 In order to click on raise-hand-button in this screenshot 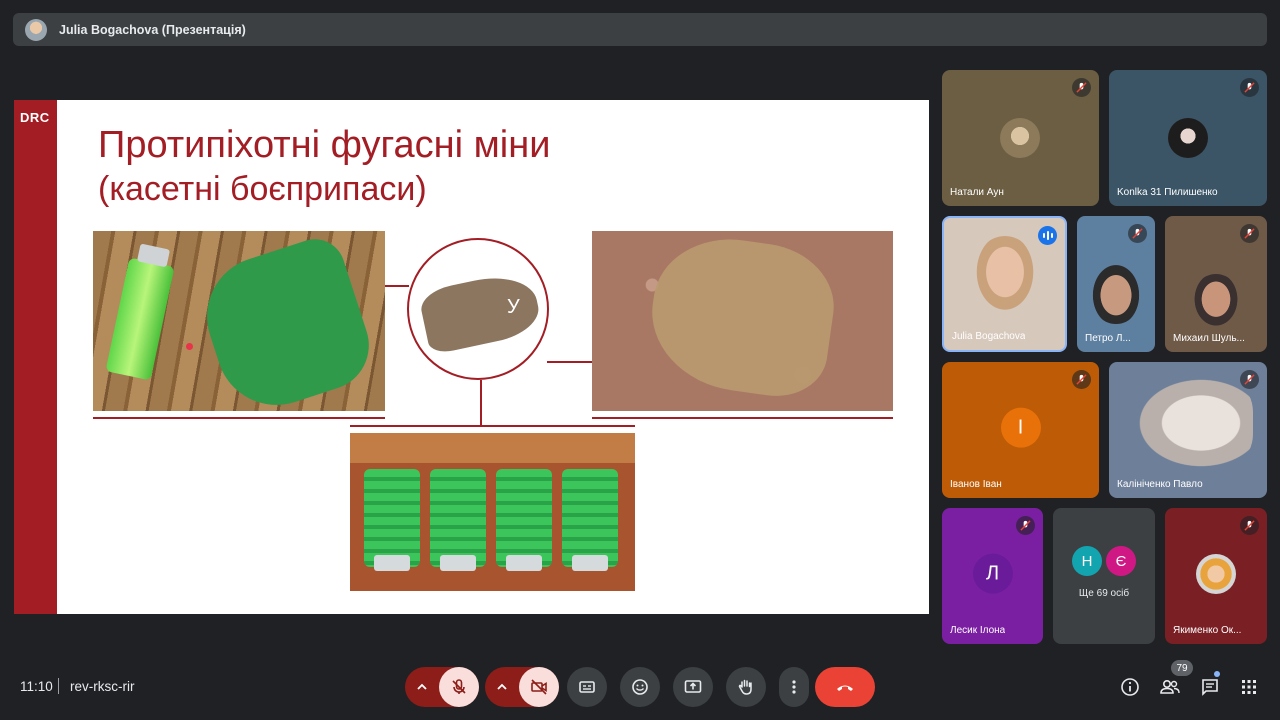, I will do `click(746, 687)`.